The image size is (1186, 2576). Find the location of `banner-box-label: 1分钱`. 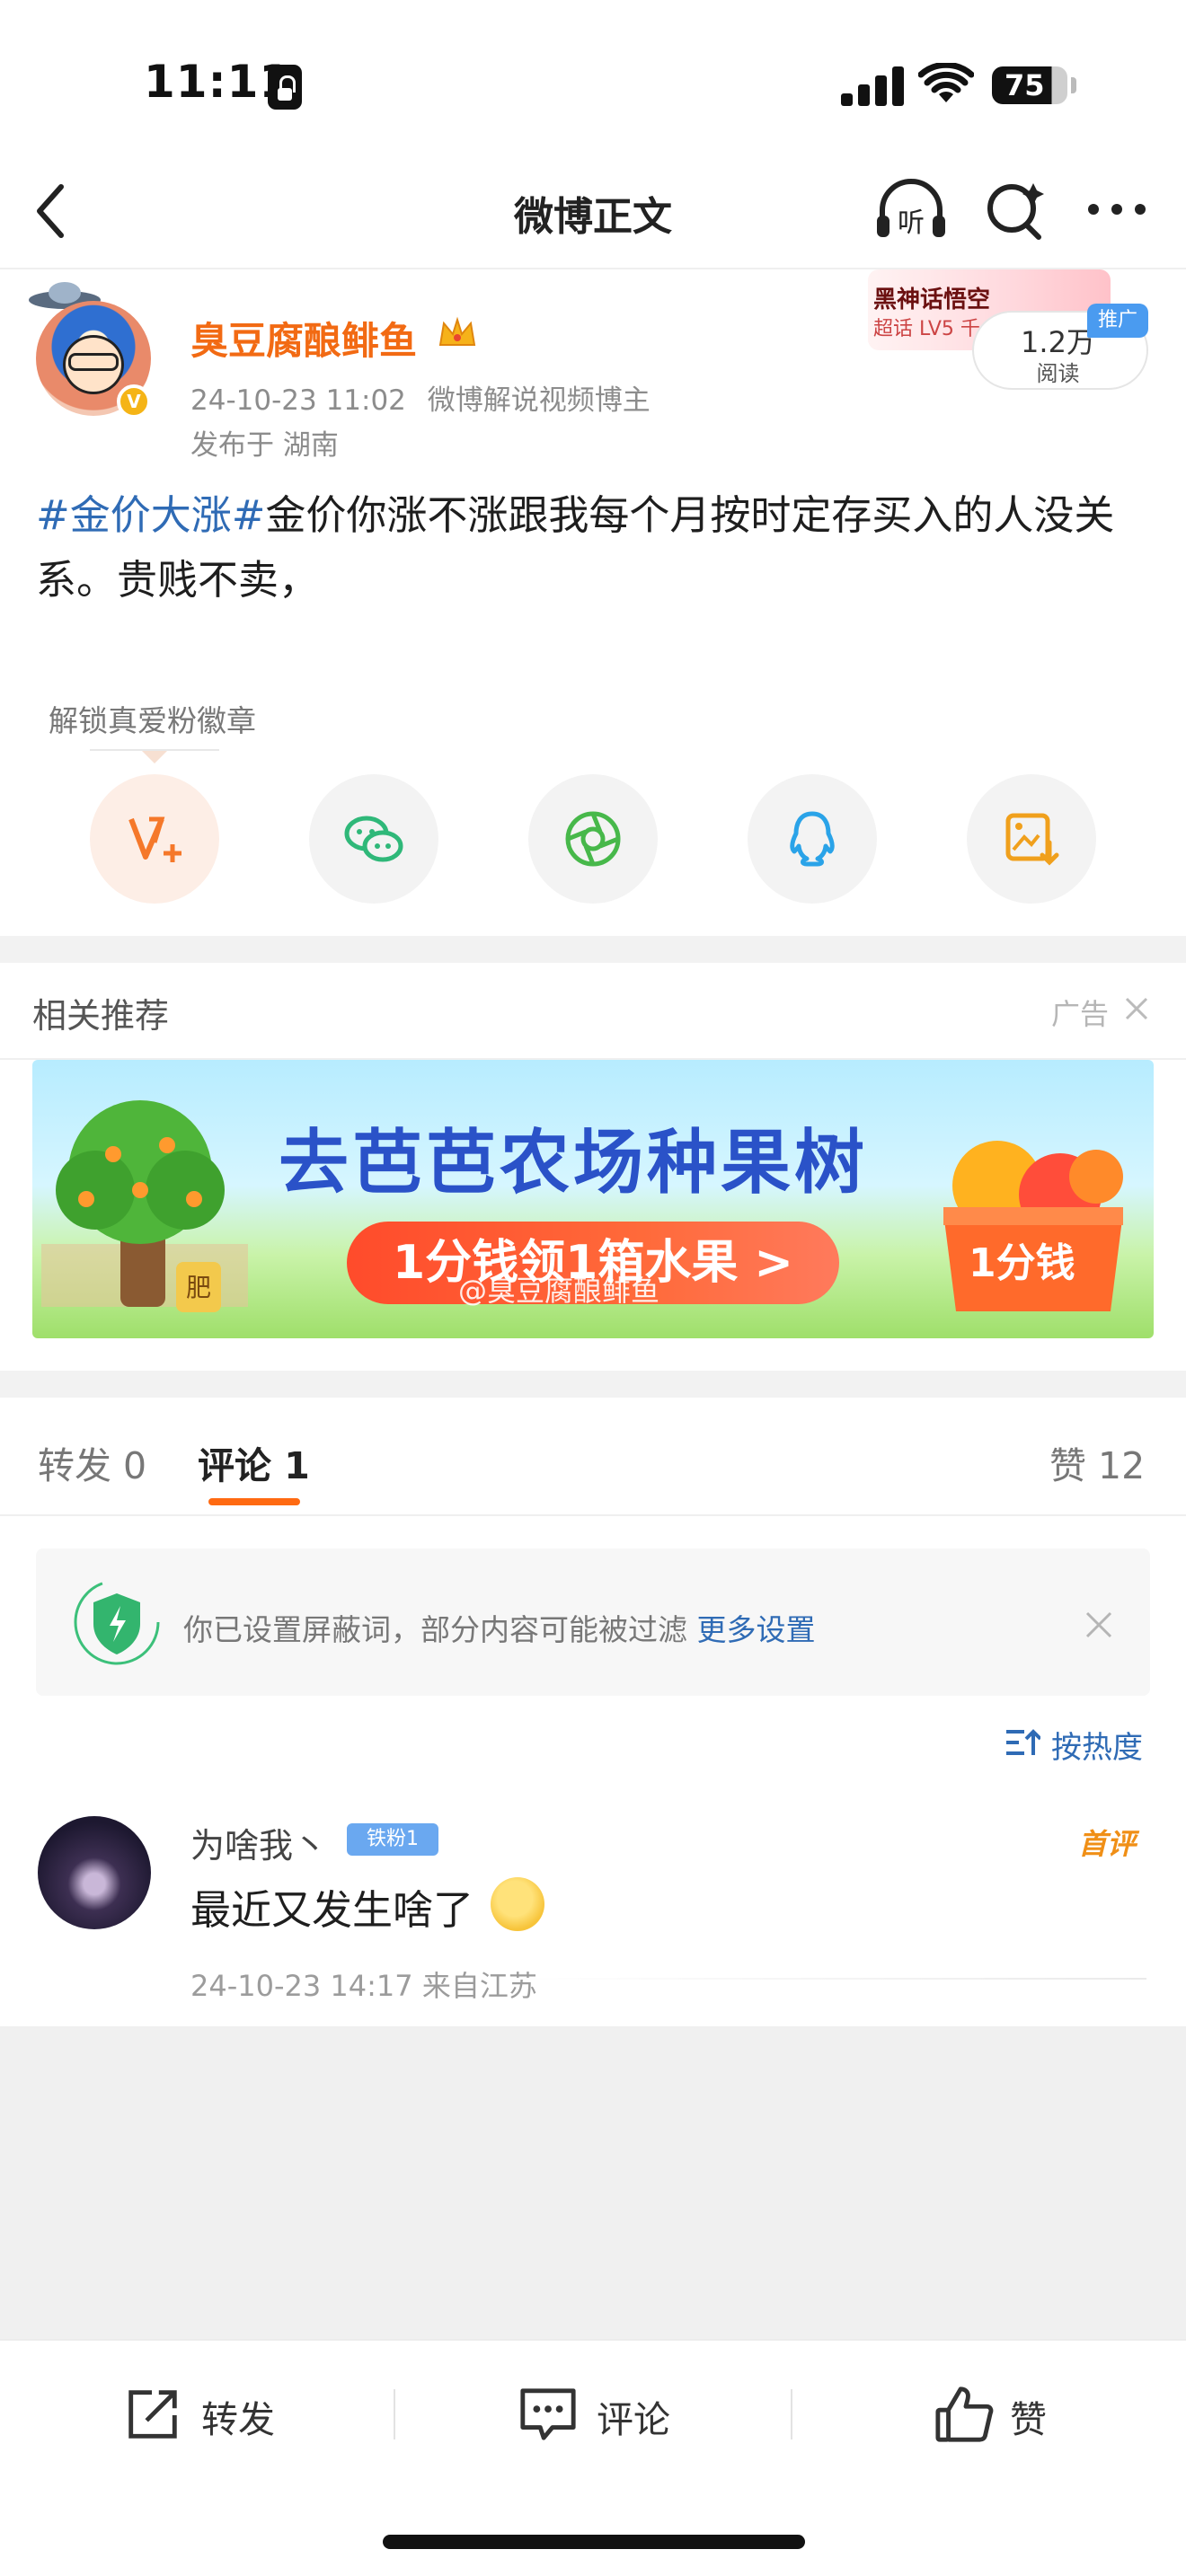

banner-box-label: 1分钱 is located at coordinates (1022, 1263).